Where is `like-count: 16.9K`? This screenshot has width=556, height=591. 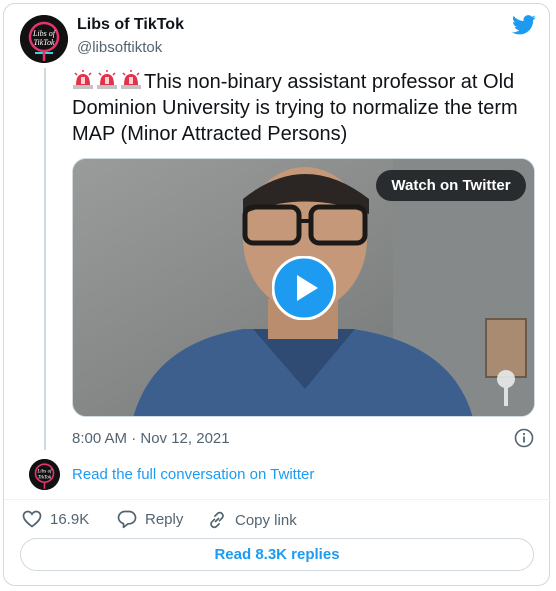
like-count: 16.9K is located at coordinates (70, 519).